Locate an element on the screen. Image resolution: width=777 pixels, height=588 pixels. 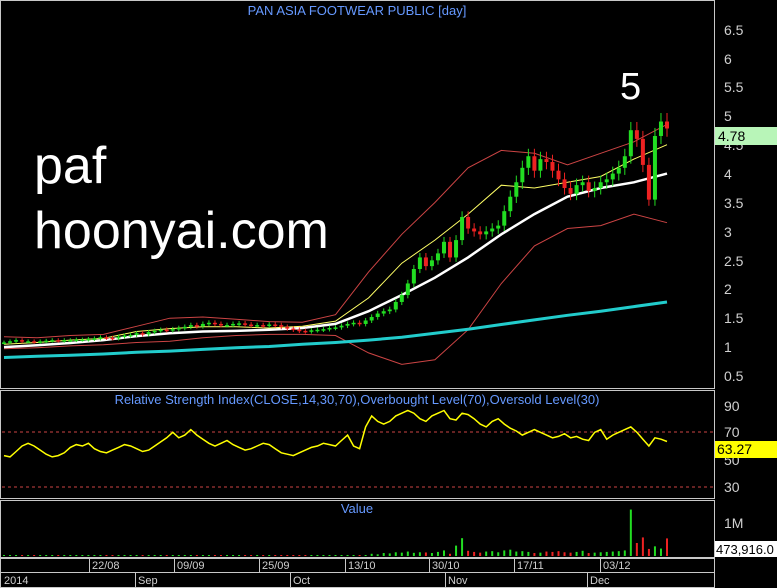
date-label: 09/09 is located at coordinates (191, 566).